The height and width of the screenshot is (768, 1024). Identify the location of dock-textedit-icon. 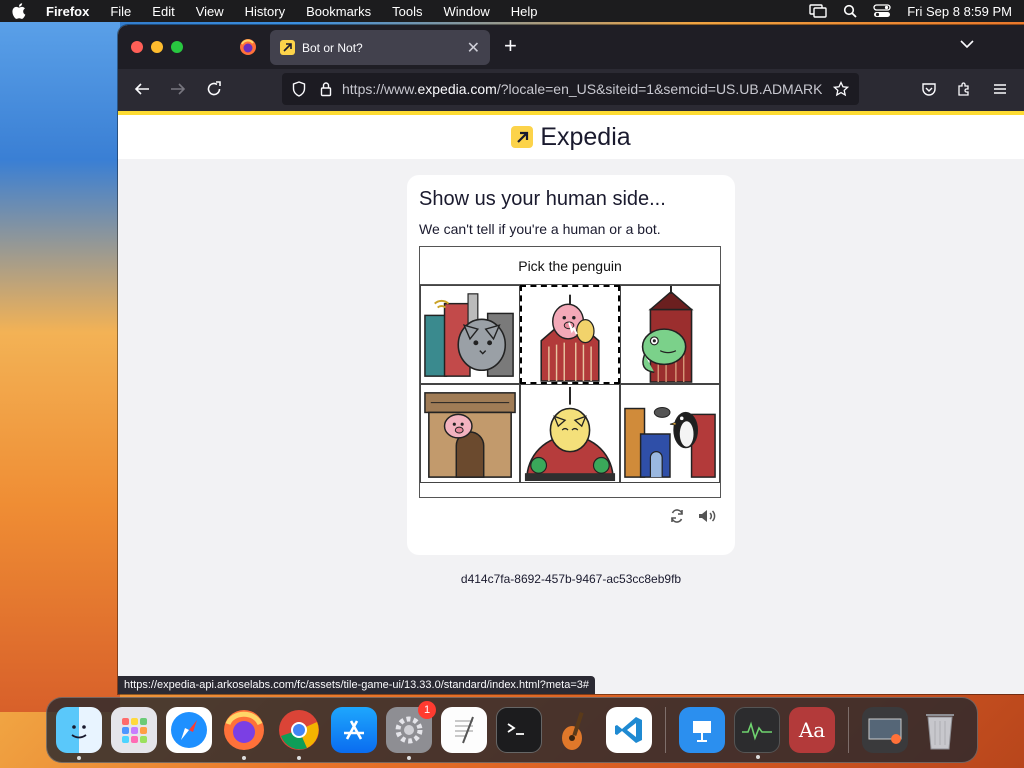
(464, 730).